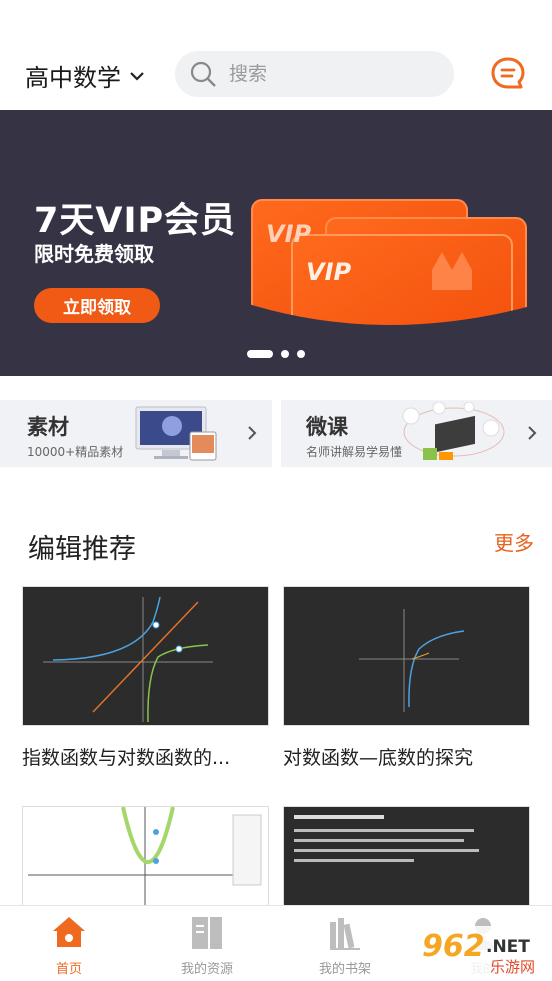 Image resolution: width=552 pixels, height=981 pixels. Describe the element at coordinates (137, 76) in the screenshot. I see `chevron-down-icon` at that location.